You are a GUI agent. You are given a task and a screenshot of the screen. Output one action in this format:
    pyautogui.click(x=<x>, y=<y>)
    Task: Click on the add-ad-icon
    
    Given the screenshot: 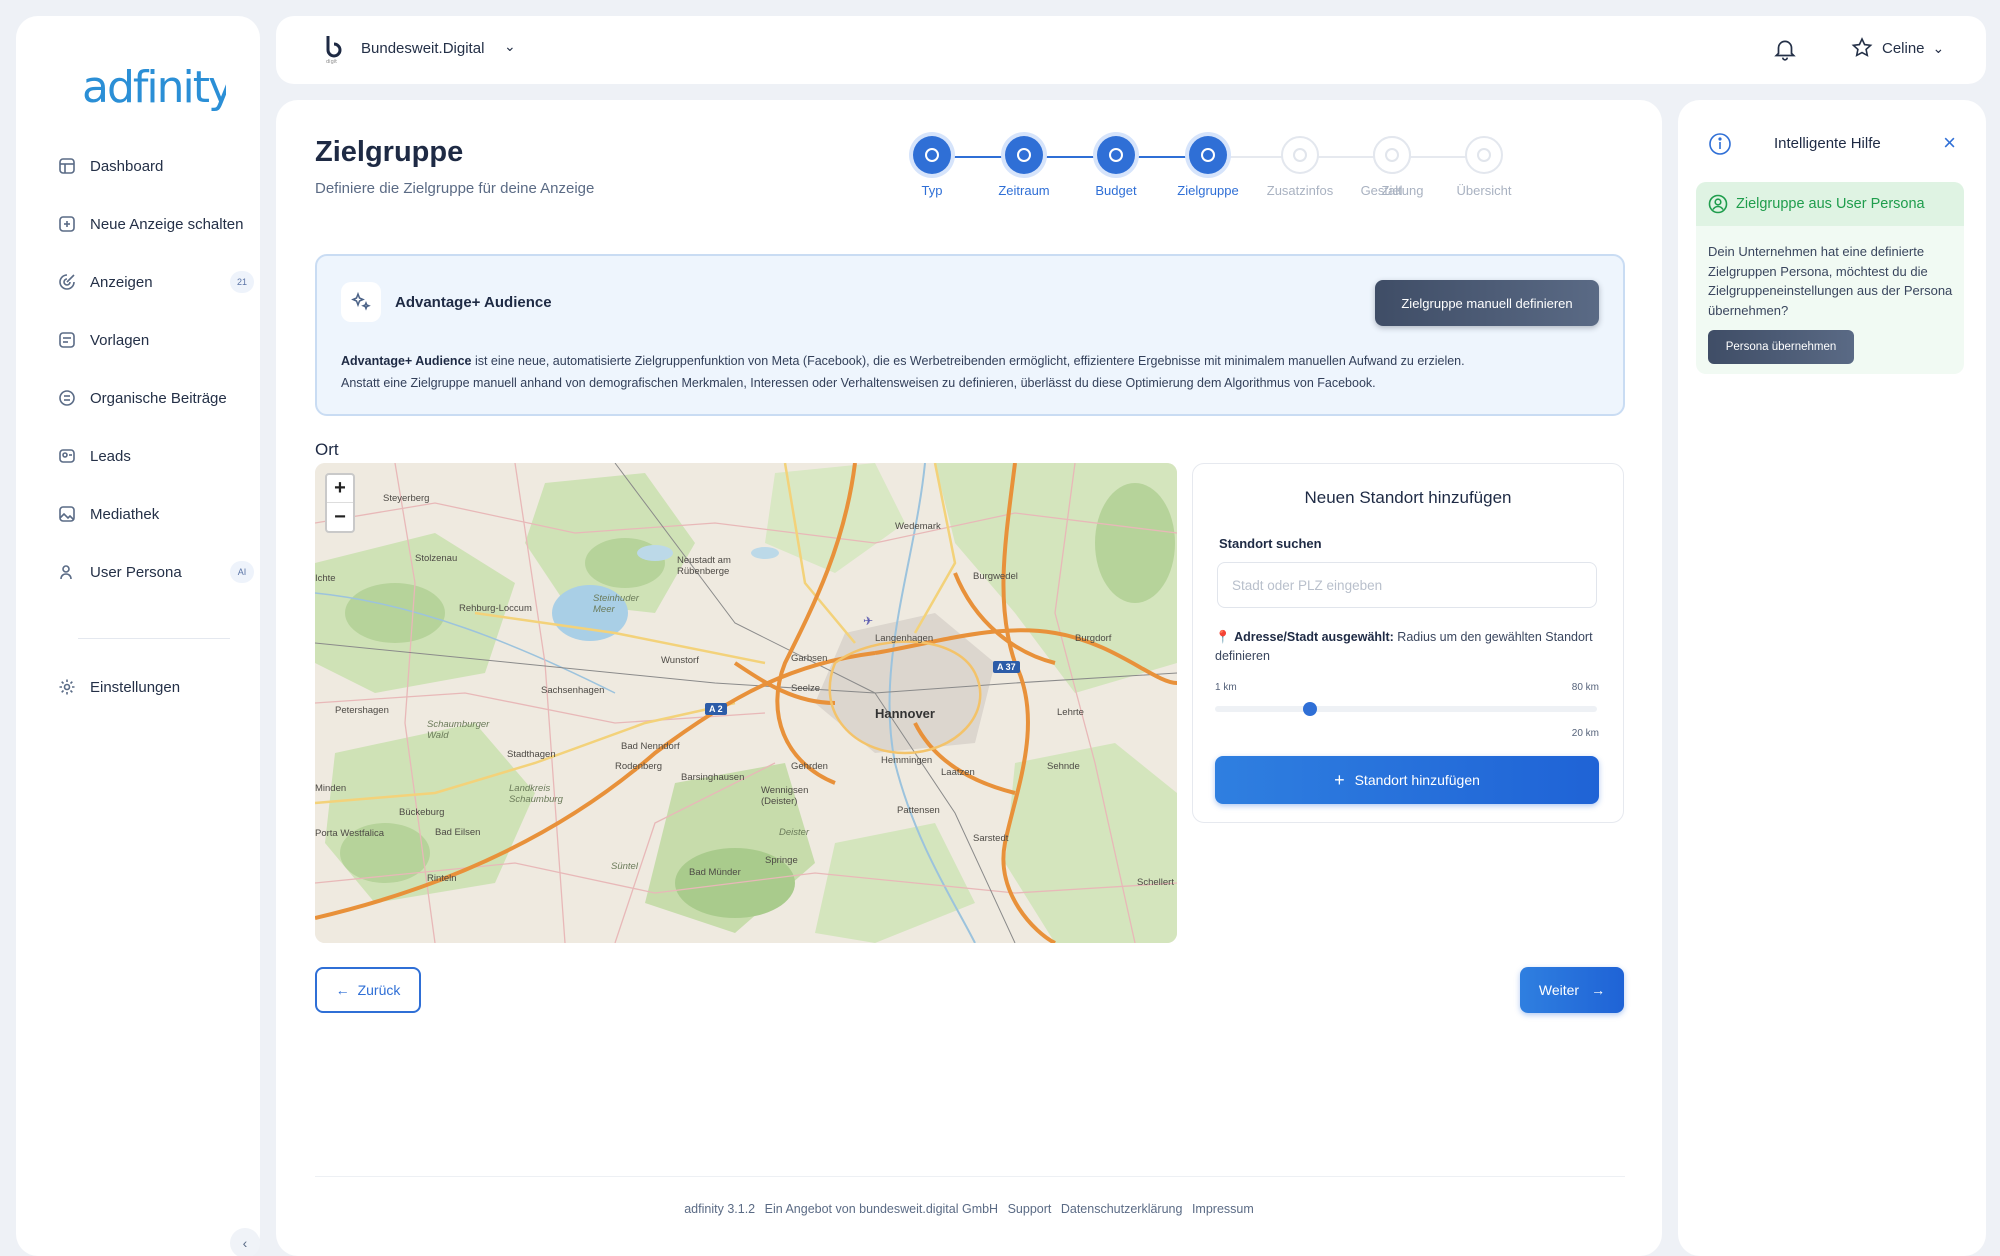 What is the action you would take?
    pyautogui.click(x=67, y=224)
    